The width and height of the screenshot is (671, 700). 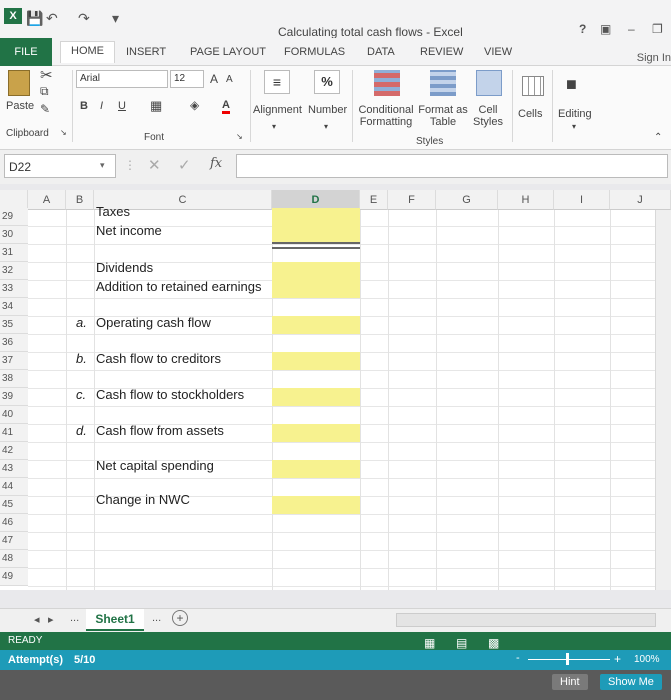 I want to click on horizontal-scrollbar, so click(x=526, y=620).